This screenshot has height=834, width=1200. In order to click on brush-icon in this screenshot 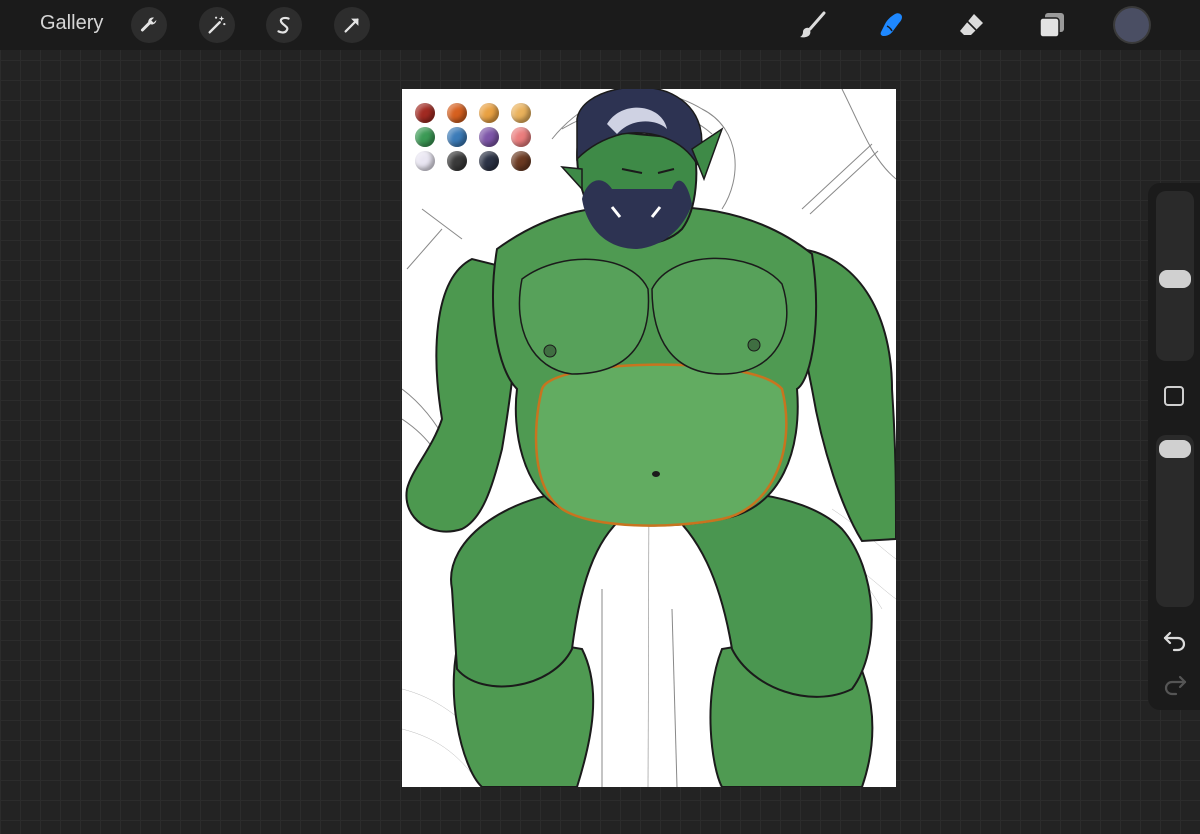, I will do `click(813, 24)`.